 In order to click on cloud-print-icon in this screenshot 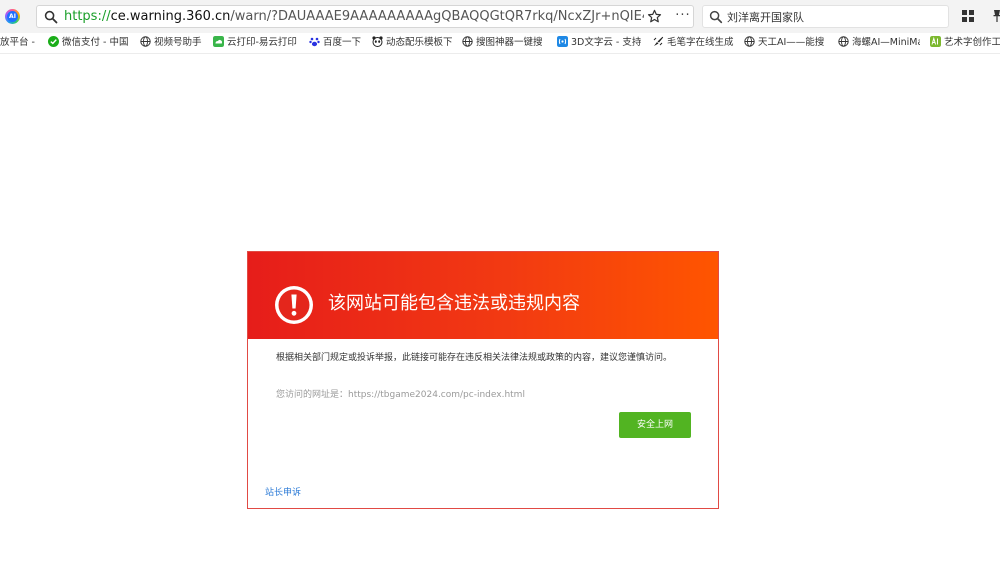, I will do `click(218, 41)`.